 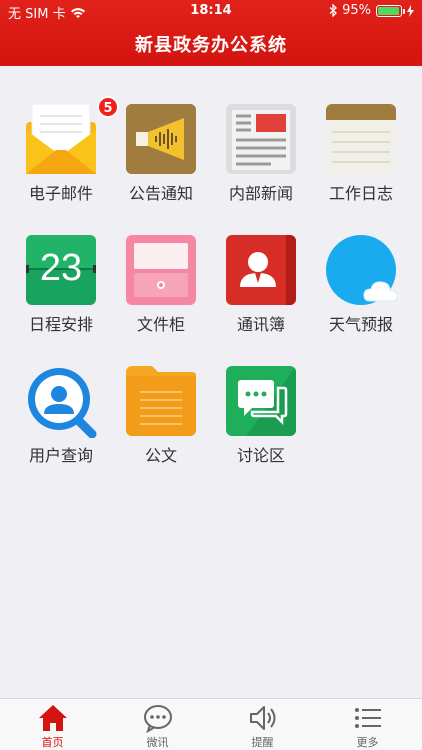 I want to click on tab-reminders: 提醒, so click(x=262, y=724).